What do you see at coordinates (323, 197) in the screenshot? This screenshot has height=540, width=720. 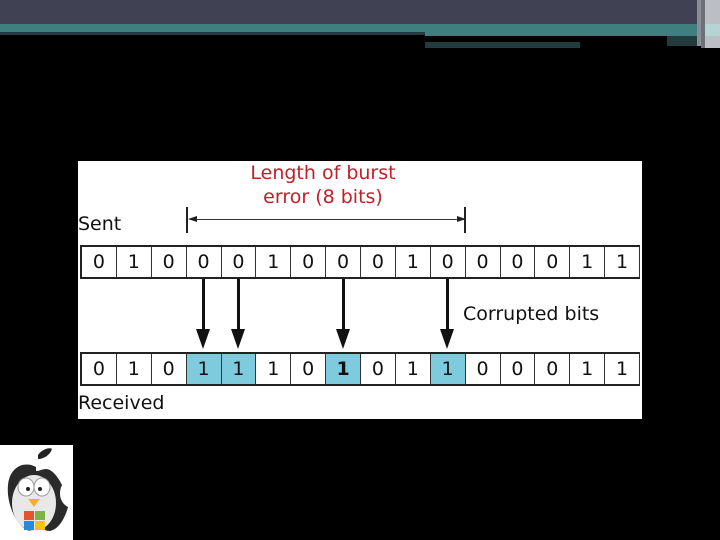 I see `burst-label-line2: error (8 bits)` at bounding box center [323, 197].